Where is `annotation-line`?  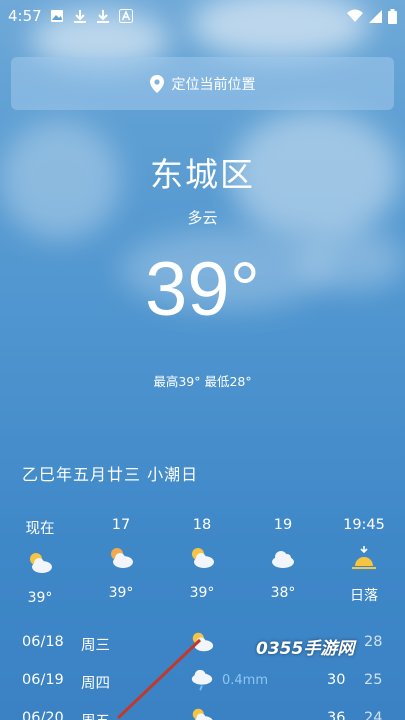
annotation-line is located at coordinates (159, 679).